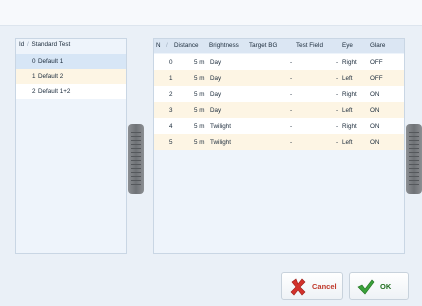  What do you see at coordinates (34, 61) in the screenshot?
I see `row-id: 0` at bounding box center [34, 61].